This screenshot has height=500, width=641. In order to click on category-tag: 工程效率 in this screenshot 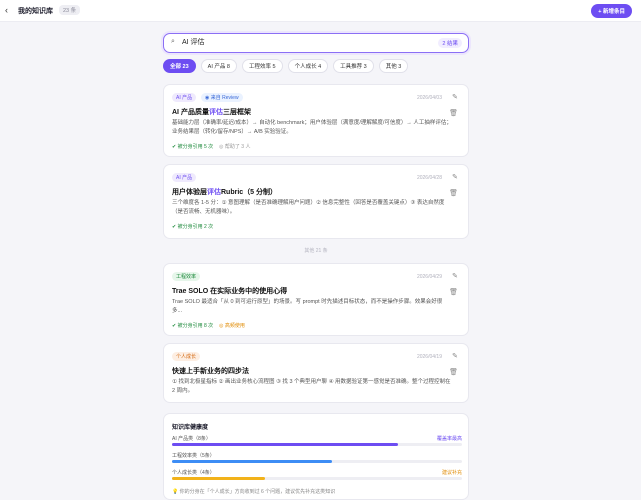, I will do `click(186, 276)`.